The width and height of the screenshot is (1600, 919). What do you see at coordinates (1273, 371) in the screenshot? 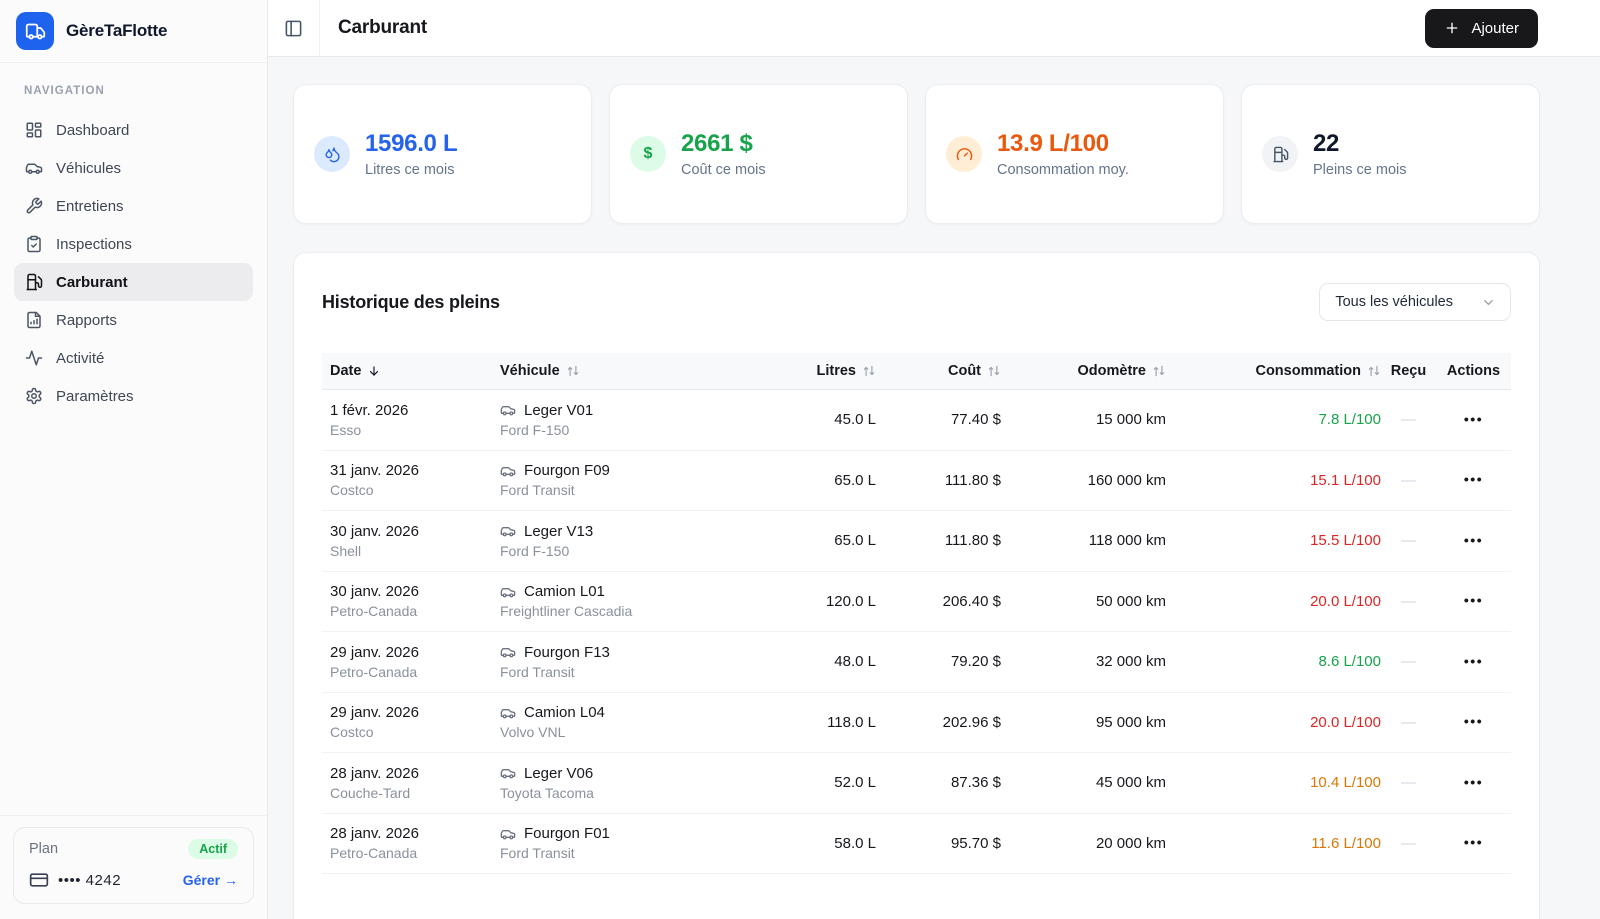
I see `column-header-consommation: Consommation` at bounding box center [1273, 371].